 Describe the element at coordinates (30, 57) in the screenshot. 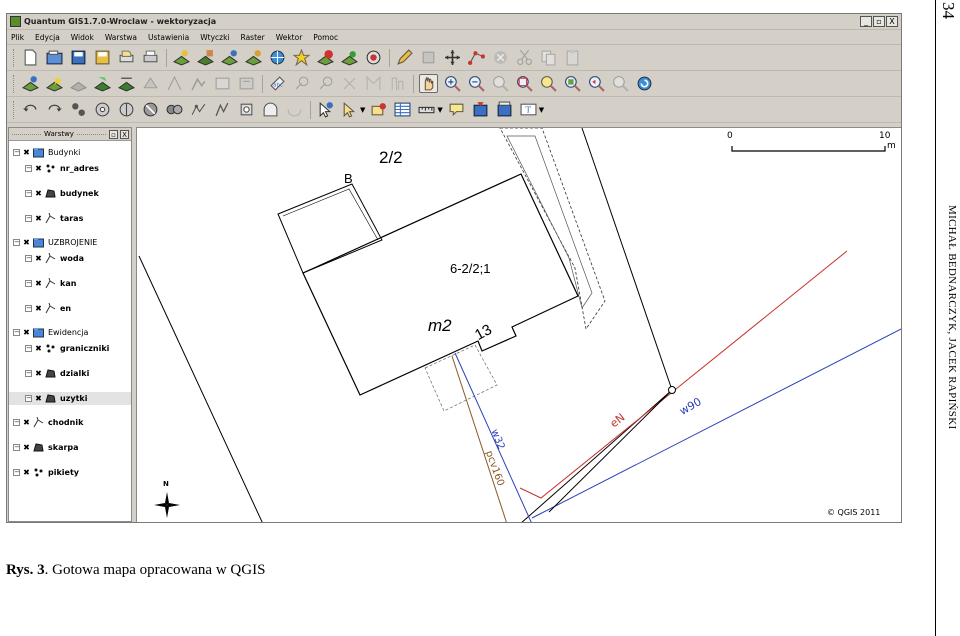

I see `new-project-icon` at that location.